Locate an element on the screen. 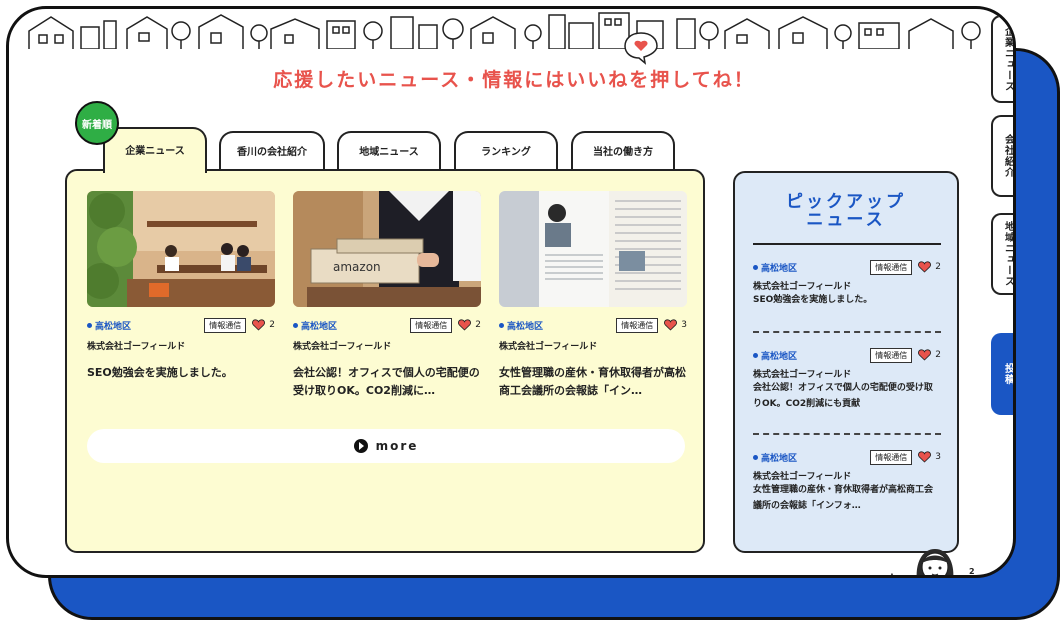 The height and width of the screenshot is (624, 1064). pickup-item: 高松地区 情報通信 2 株式会社ゴーフィールド SEO勉強会を実施しました。 is located at coordinates (847, 283).